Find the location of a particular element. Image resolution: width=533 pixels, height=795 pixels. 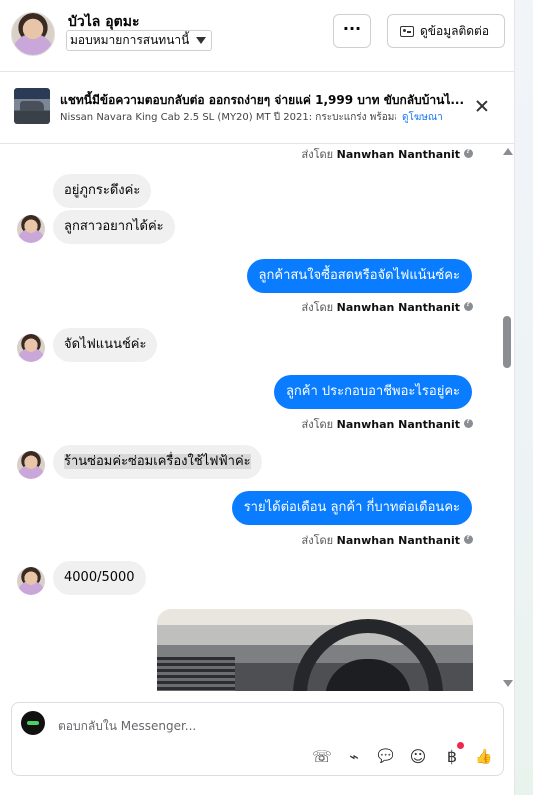

like-icon: 👍 is located at coordinates (484, 757).